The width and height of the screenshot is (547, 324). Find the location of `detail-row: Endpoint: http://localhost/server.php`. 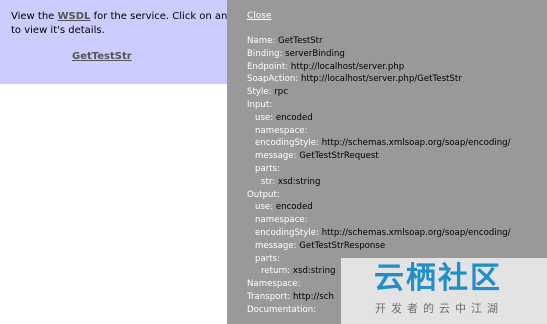

detail-row: Endpoint: http://localhost/server.php is located at coordinates (379, 67).